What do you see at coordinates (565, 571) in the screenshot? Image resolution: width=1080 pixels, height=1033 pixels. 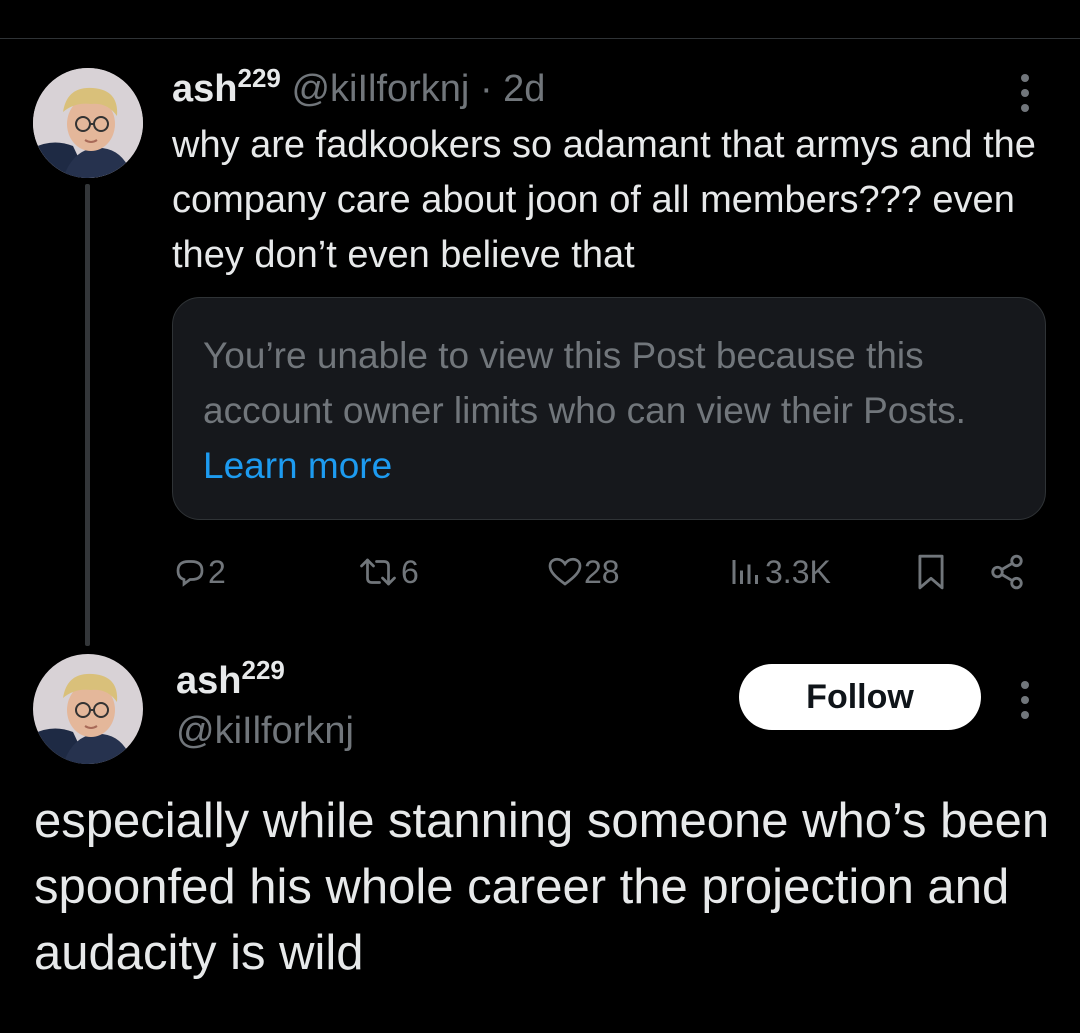 I see `heart-icon` at bounding box center [565, 571].